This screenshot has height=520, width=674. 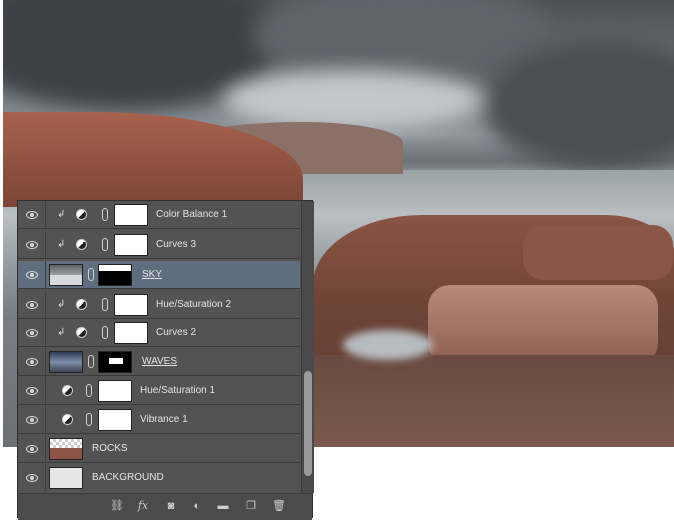 What do you see at coordinates (279, 506) in the screenshot?
I see `trash-icon: 🗑` at bounding box center [279, 506].